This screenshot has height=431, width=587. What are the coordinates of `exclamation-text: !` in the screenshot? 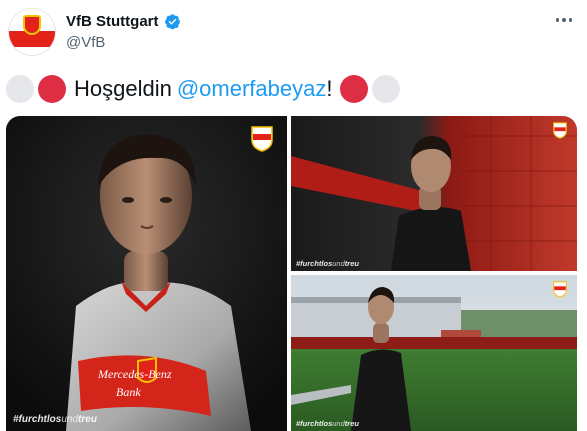 It's located at (329, 88).